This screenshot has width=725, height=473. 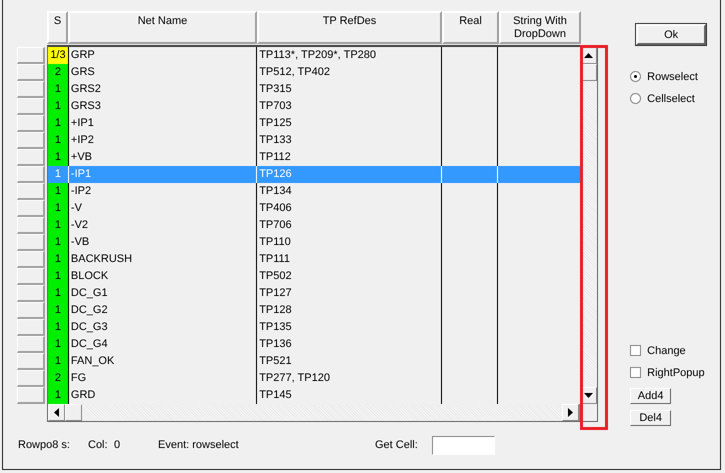 What do you see at coordinates (163, 344) in the screenshot?
I see `table-cell: DC_G4` at bounding box center [163, 344].